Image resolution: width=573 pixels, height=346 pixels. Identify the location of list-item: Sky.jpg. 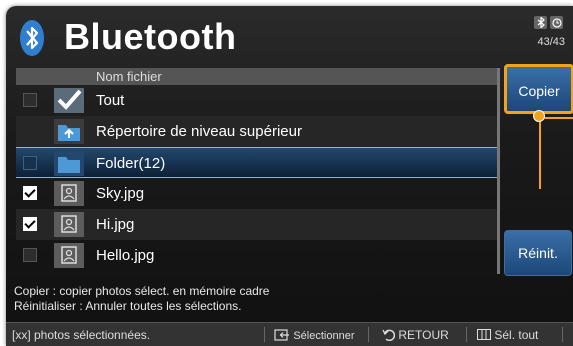
(257, 193).